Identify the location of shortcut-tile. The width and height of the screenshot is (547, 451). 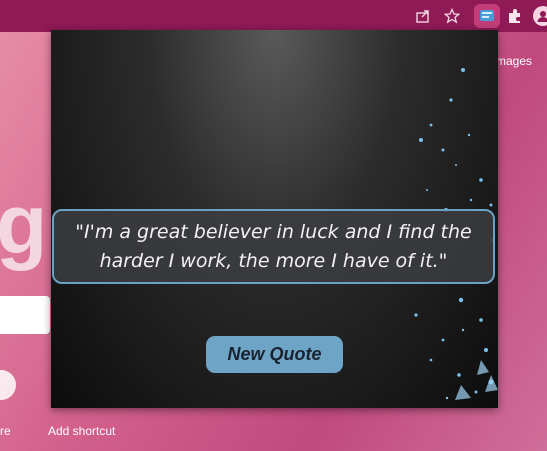
(8, 385).